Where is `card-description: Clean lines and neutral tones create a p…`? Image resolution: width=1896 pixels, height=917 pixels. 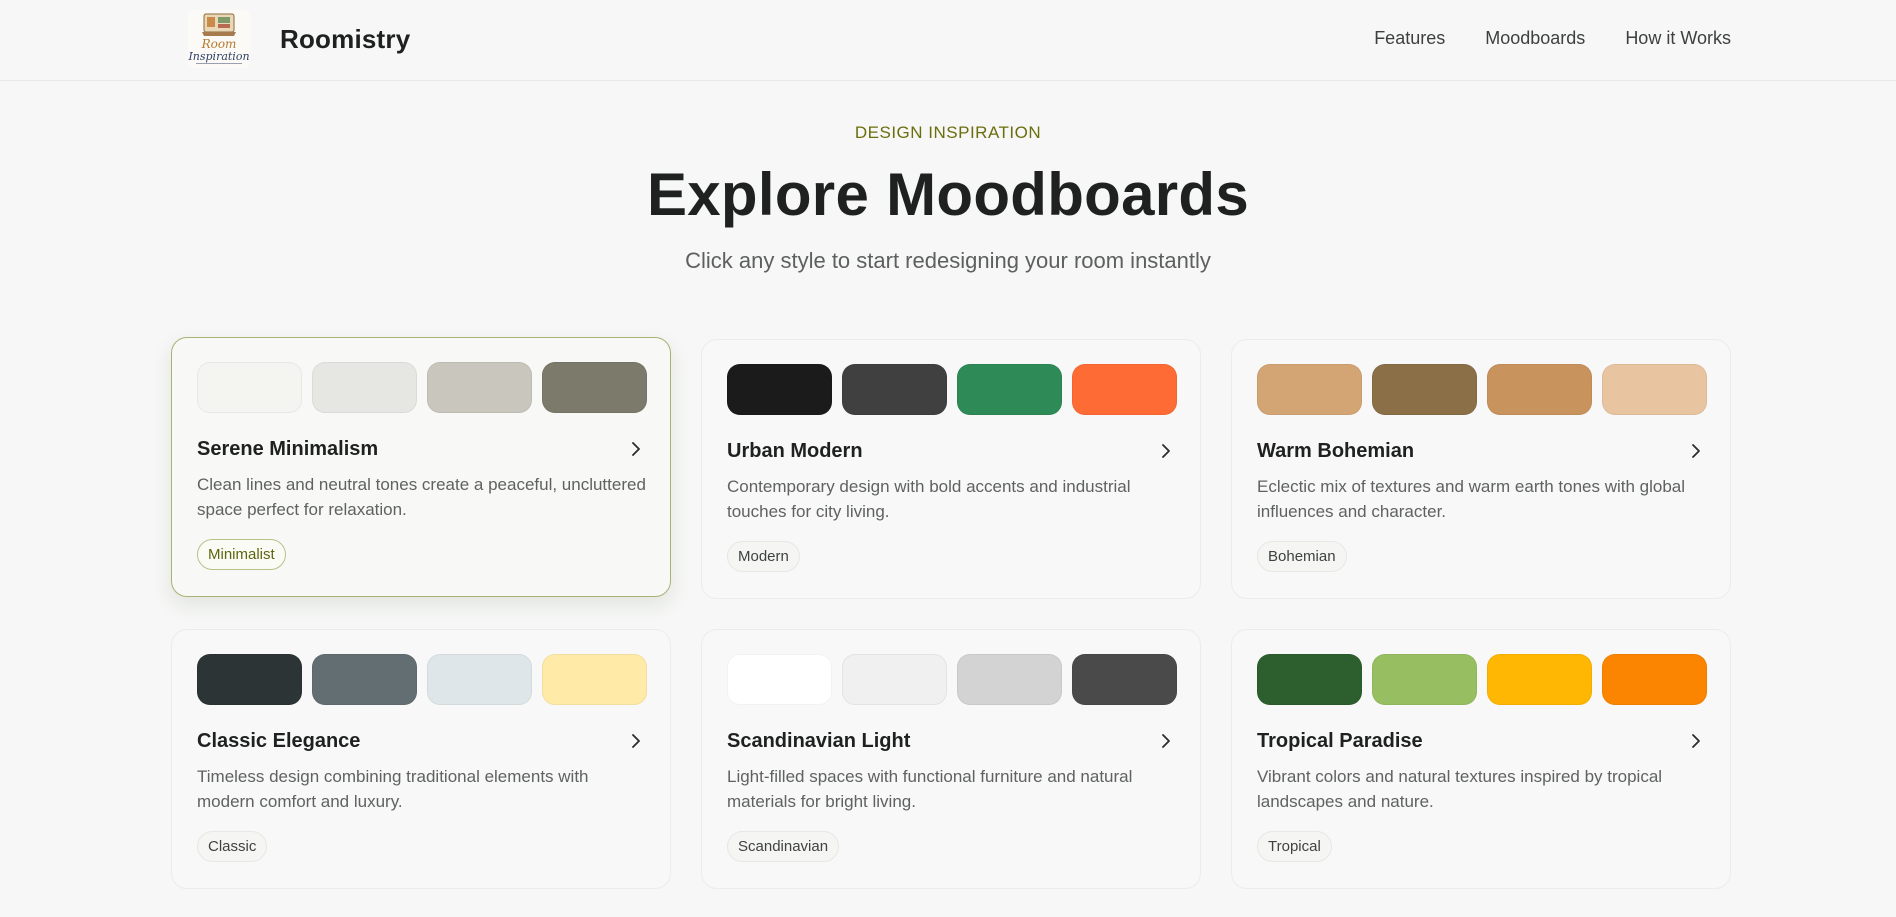
card-description: Clean lines and neutral tones create a p… is located at coordinates (421, 497).